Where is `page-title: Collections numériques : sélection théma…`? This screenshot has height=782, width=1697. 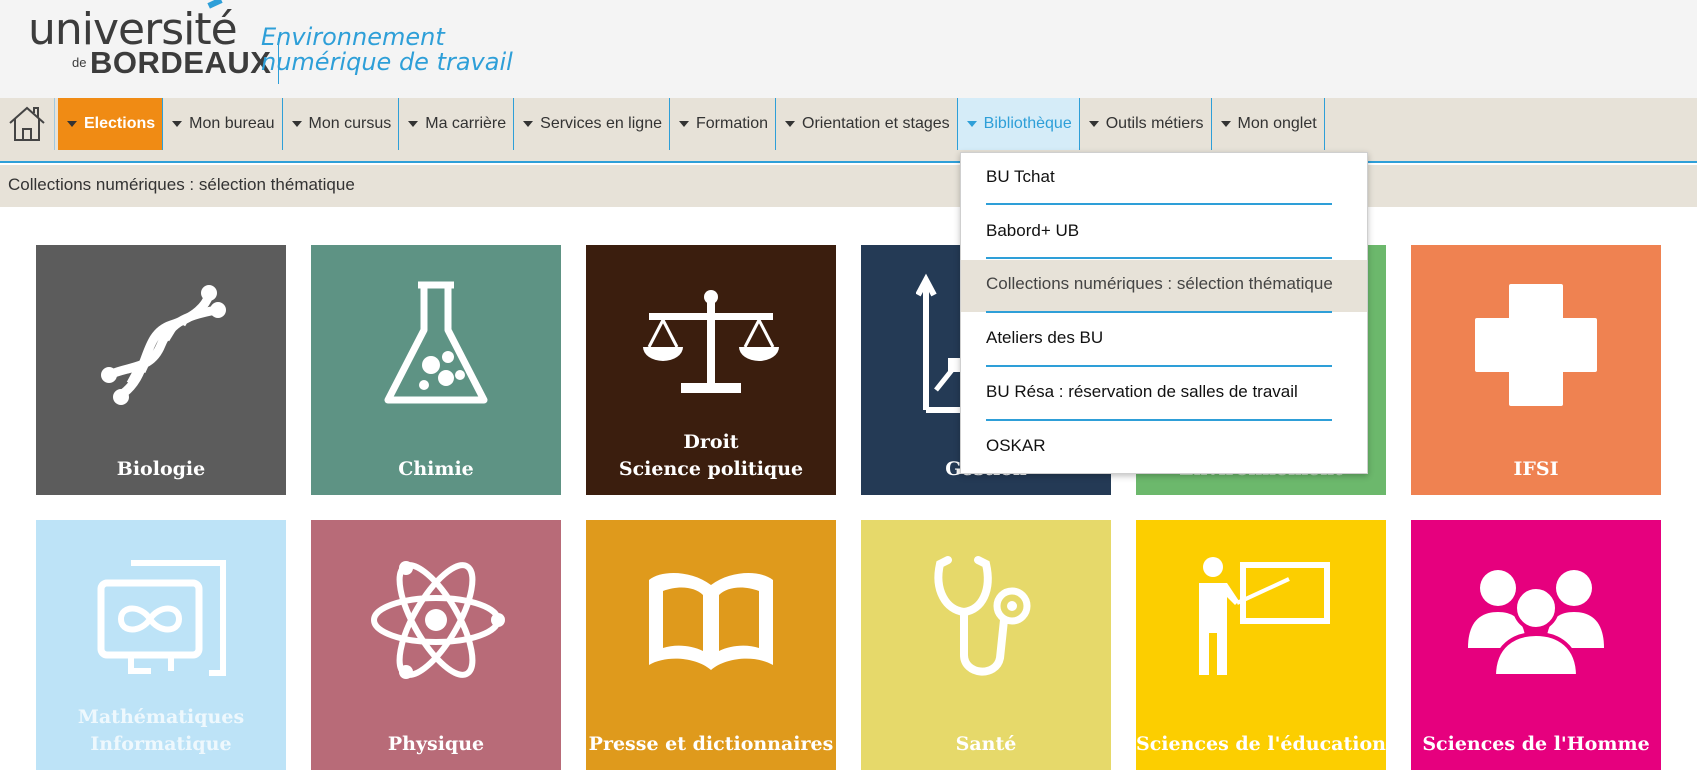 page-title: Collections numériques : sélection théma… is located at coordinates (181, 184).